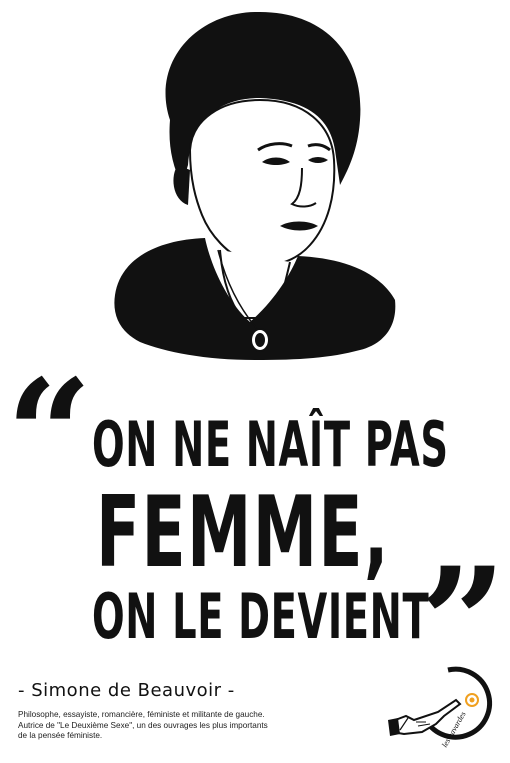  What do you see at coordinates (440, 707) in the screenshot?
I see `les-bavardes-logo: les bavardes` at bounding box center [440, 707].